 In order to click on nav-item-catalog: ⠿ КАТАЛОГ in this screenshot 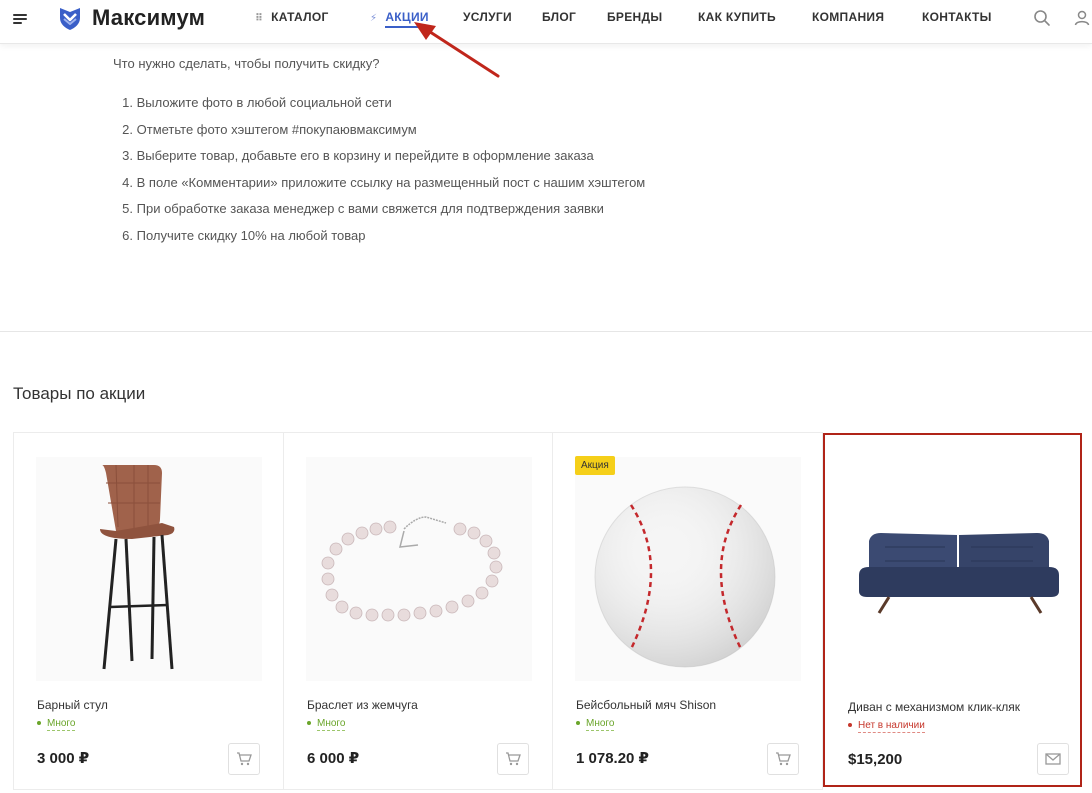, I will do `click(292, 17)`.